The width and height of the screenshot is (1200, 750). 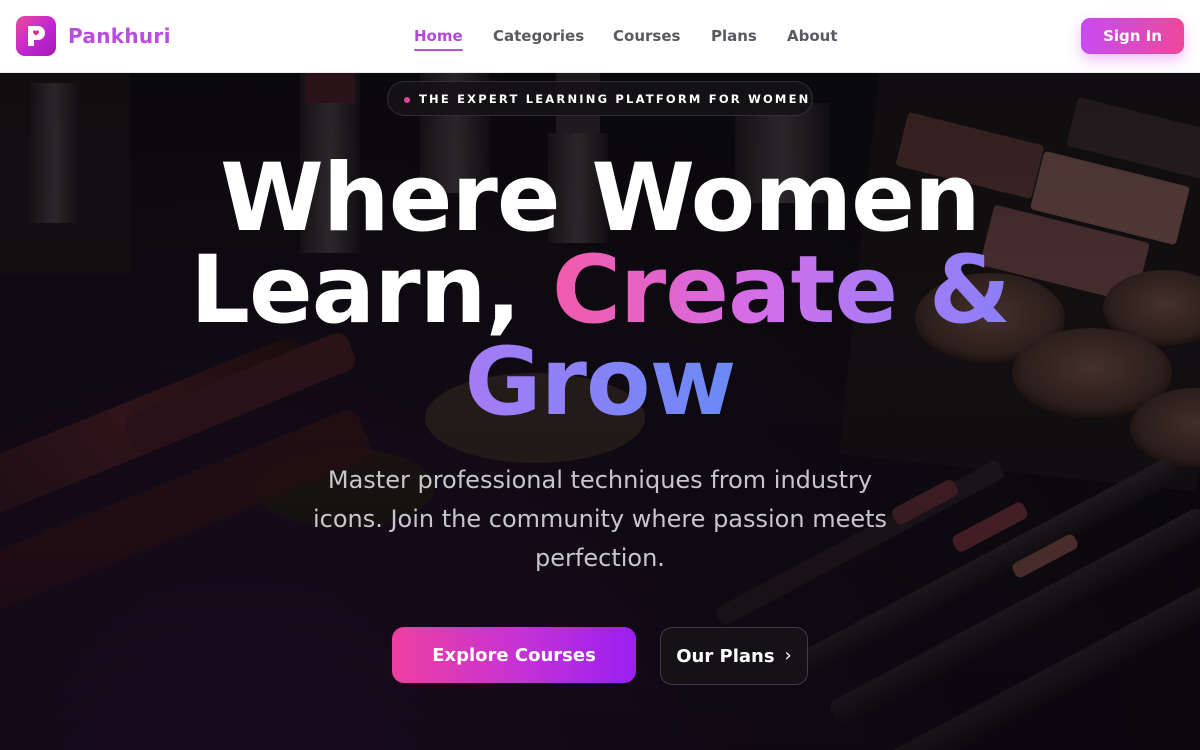 I want to click on platform-badge: THE EXPERT LEARNING PLATFORM FOR WOMEN, so click(x=600, y=98).